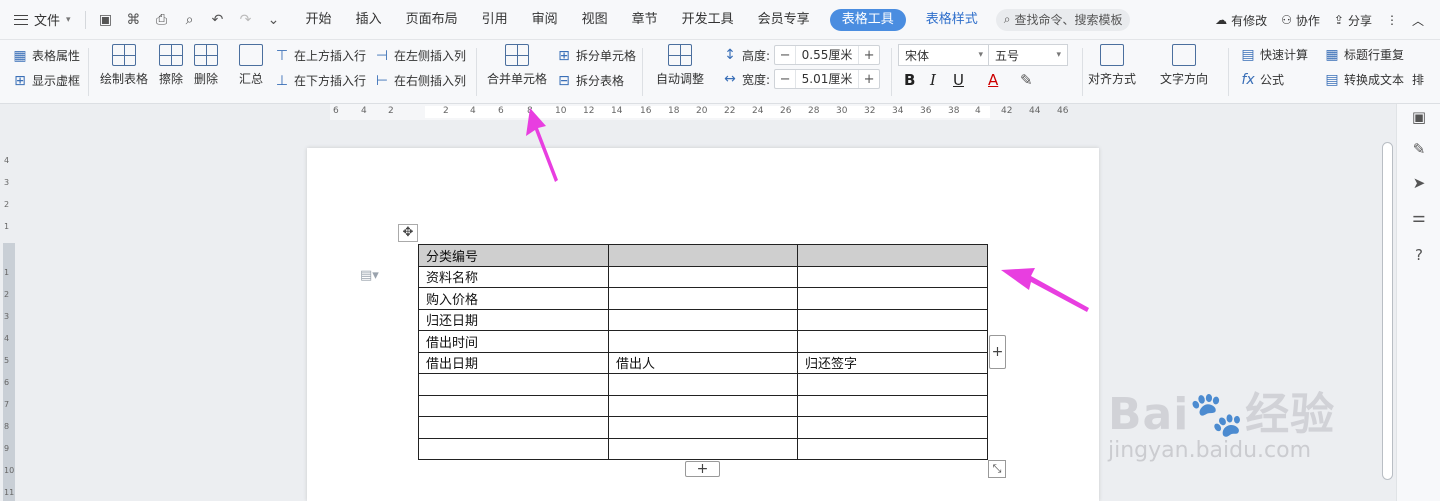 Image resolution: width=1440 pixels, height=501 pixels. I want to click on increment-width-button: +, so click(869, 79).